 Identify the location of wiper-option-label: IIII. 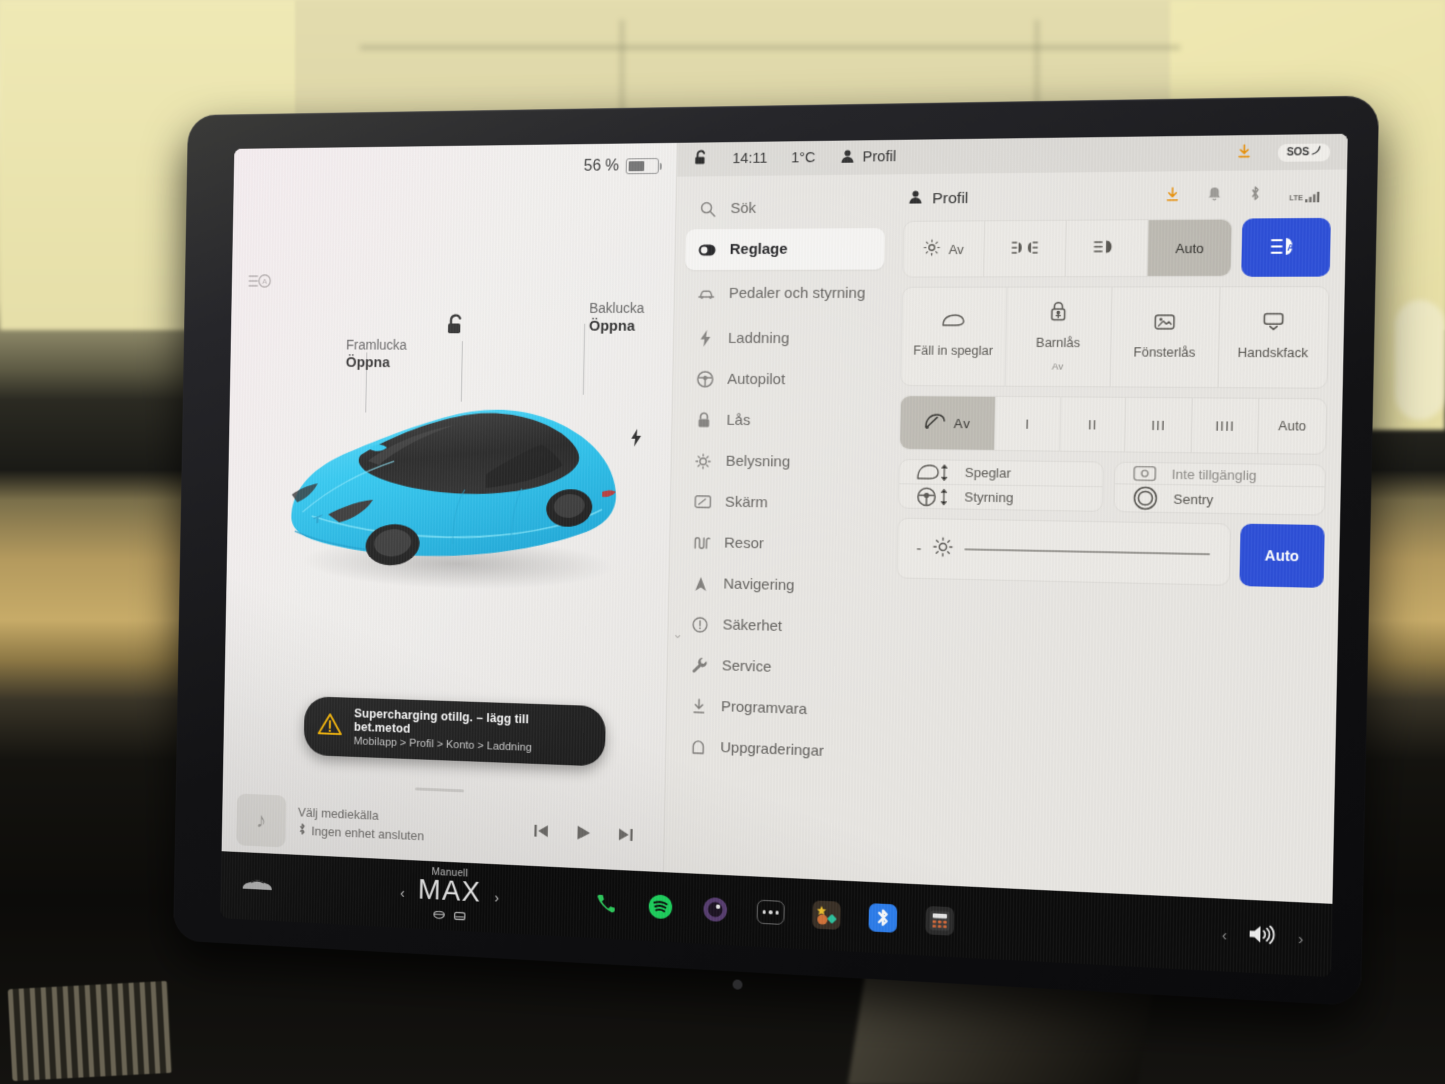
(1225, 425).